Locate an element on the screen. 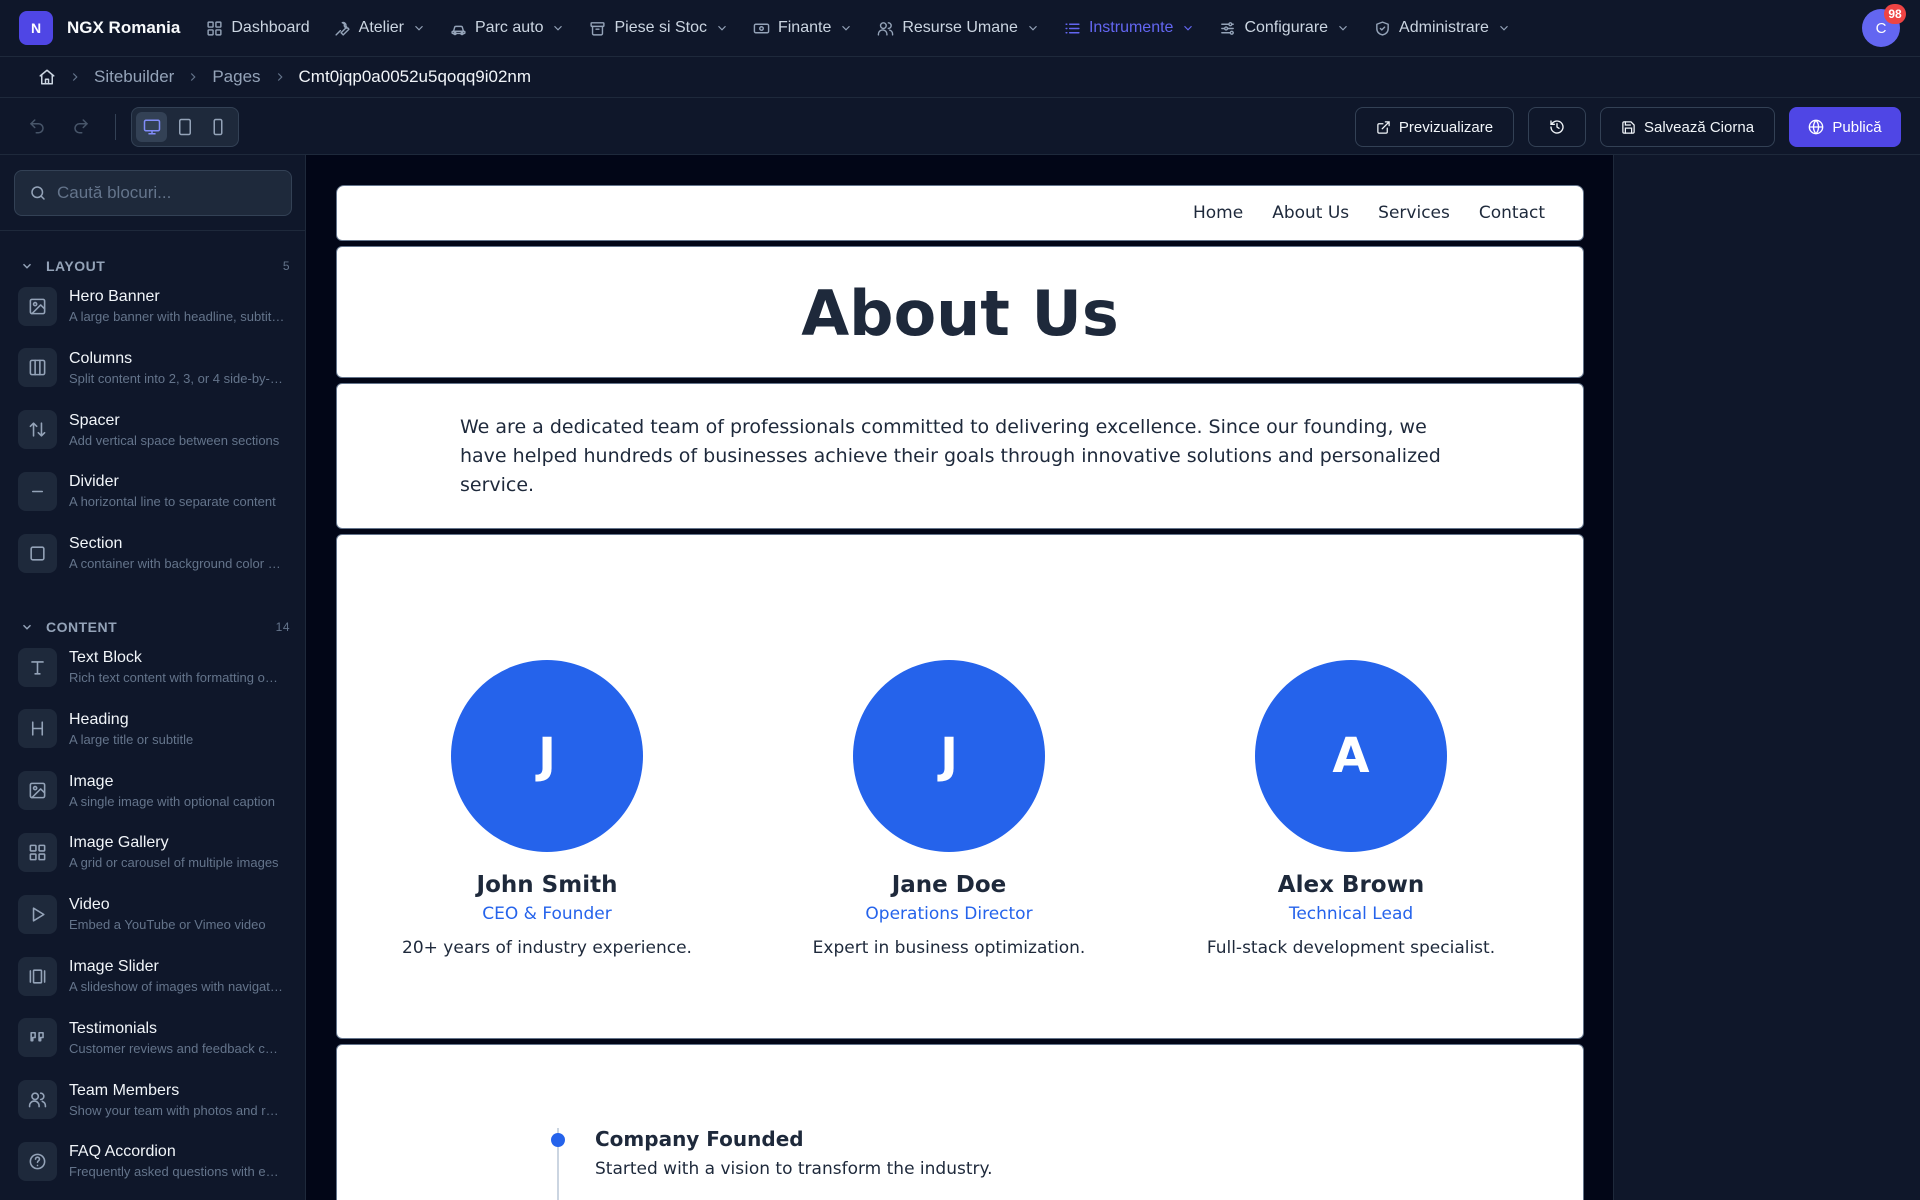 The image size is (1920, 1200). publish-button: Publică is located at coordinates (1845, 127).